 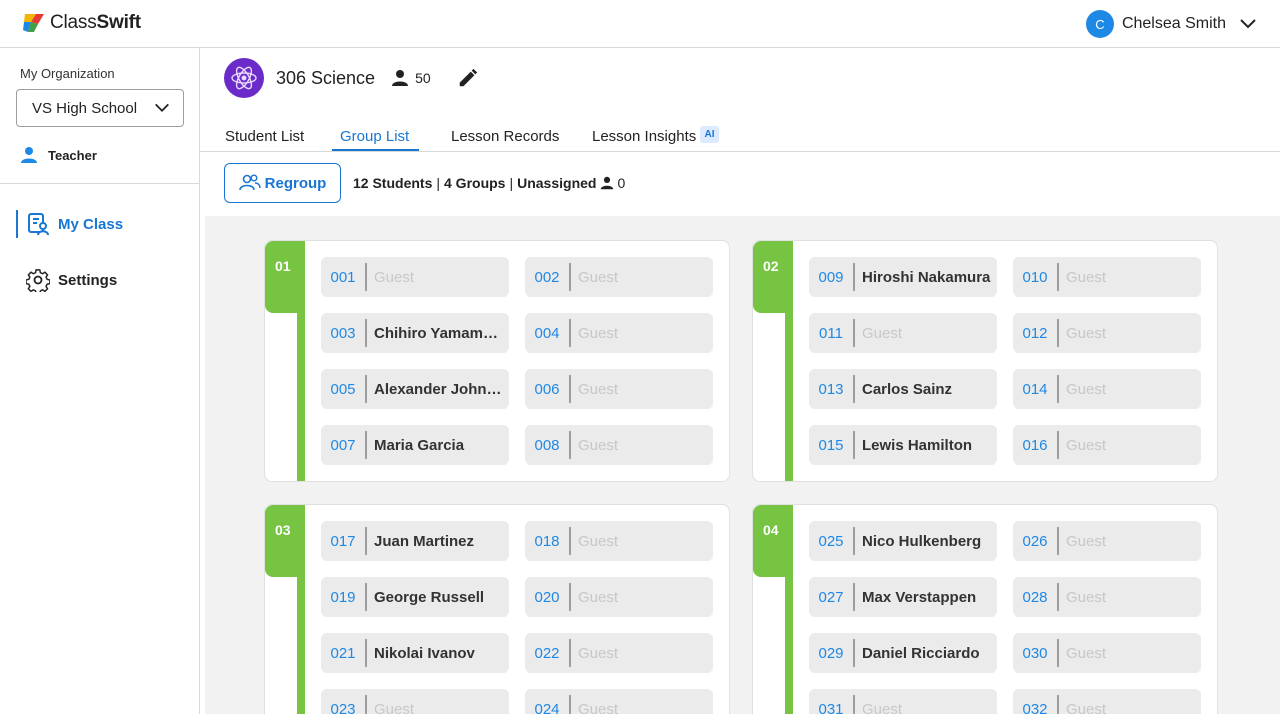 I want to click on organization-select: VS High School, so click(x=100, y=108).